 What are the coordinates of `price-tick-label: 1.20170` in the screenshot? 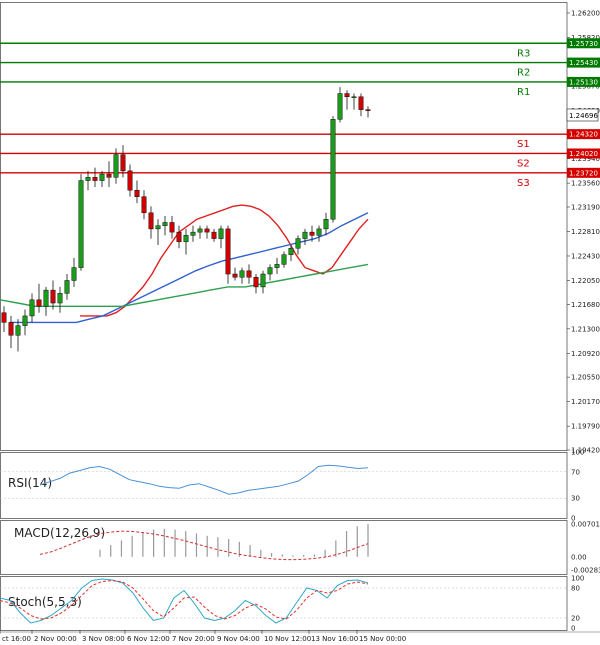 It's located at (585, 402).